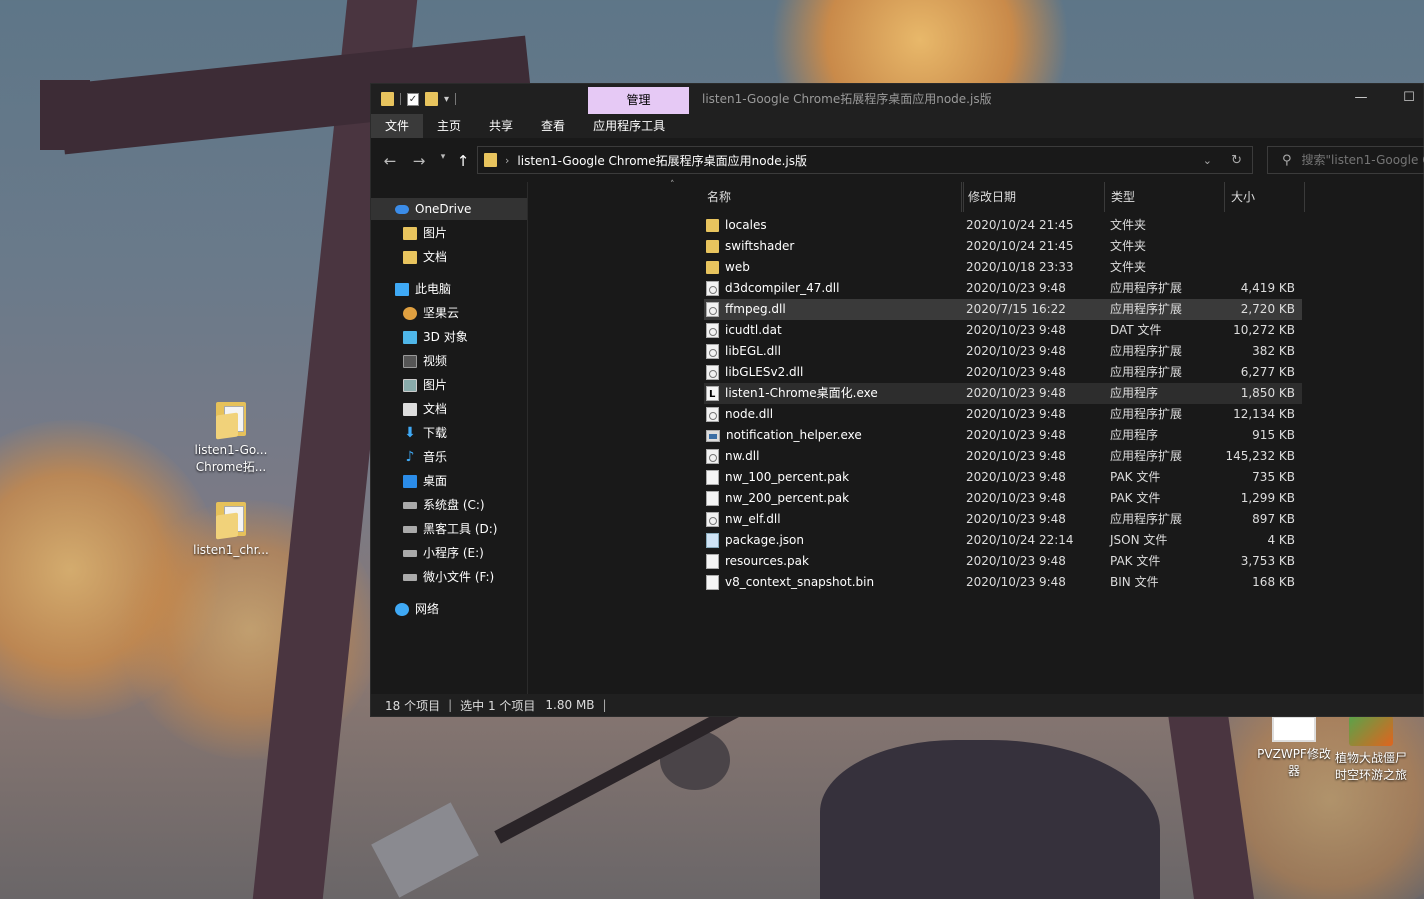 This screenshot has width=1424, height=899. Describe the element at coordinates (1405, 99) in the screenshot. I see `maximize-button: ☐` at that location.